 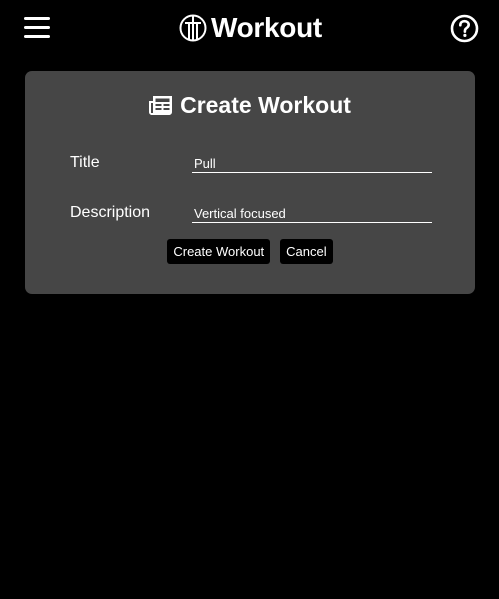 What do you see at coordinates (306, 251) in the screenshot?
I see `cancel-button: Cancel` at bounding box center [306, 251].